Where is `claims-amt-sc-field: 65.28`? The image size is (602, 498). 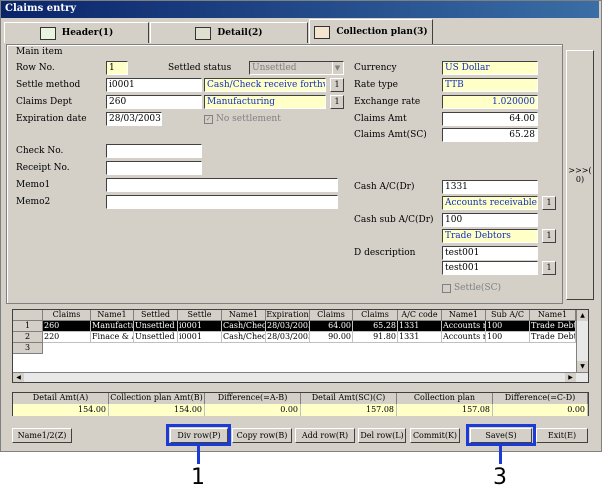 claims-amt-sc-field: 65.28 is located at coordinates (490, 135).